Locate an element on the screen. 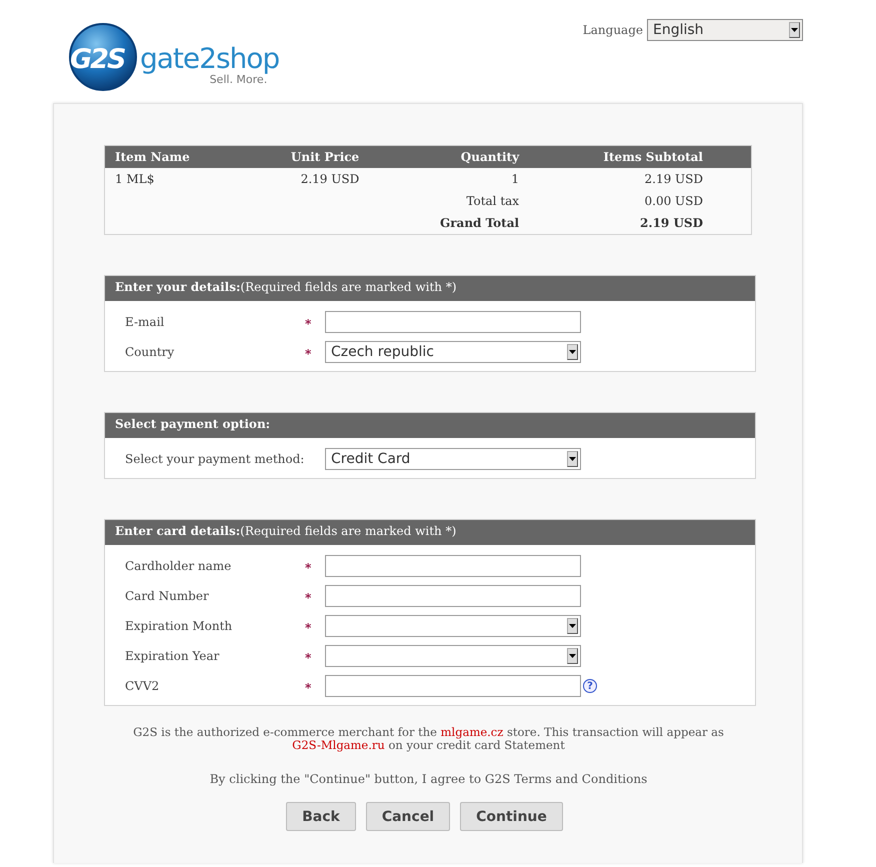 This screenshot has width=876, height=867. column-header: Item Name is located at coordinates (182, 157).